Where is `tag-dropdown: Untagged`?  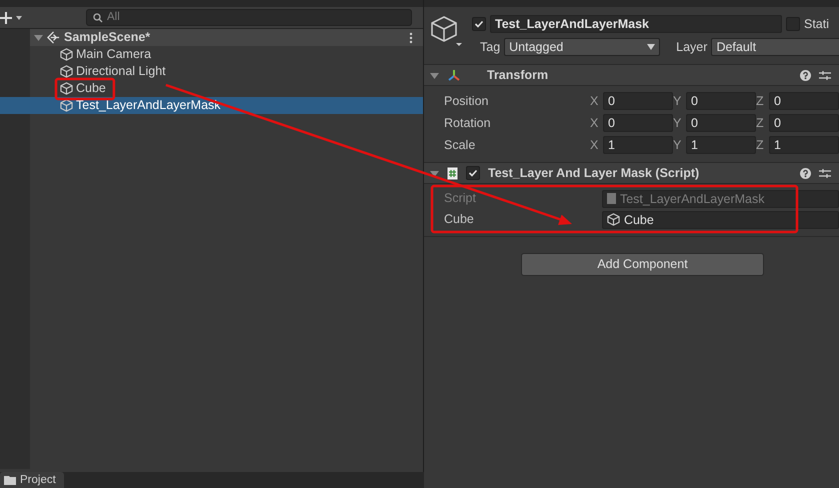
tag-dropdown: Untagged is located at coordinates (582, 47).